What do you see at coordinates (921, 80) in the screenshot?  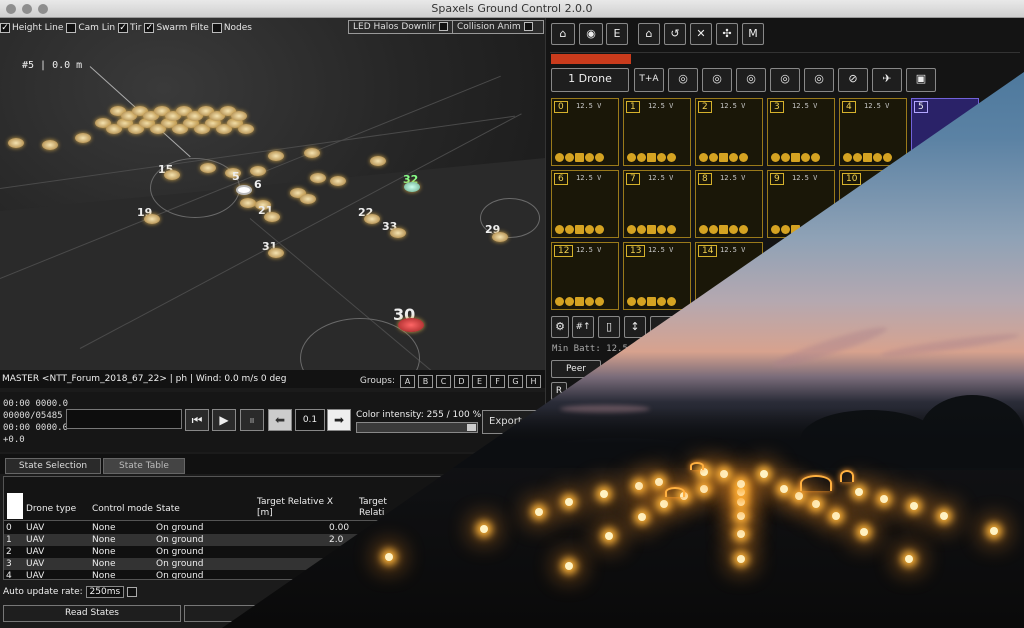 I see `radio-icon: ▣` at bounding box center [921, 80].